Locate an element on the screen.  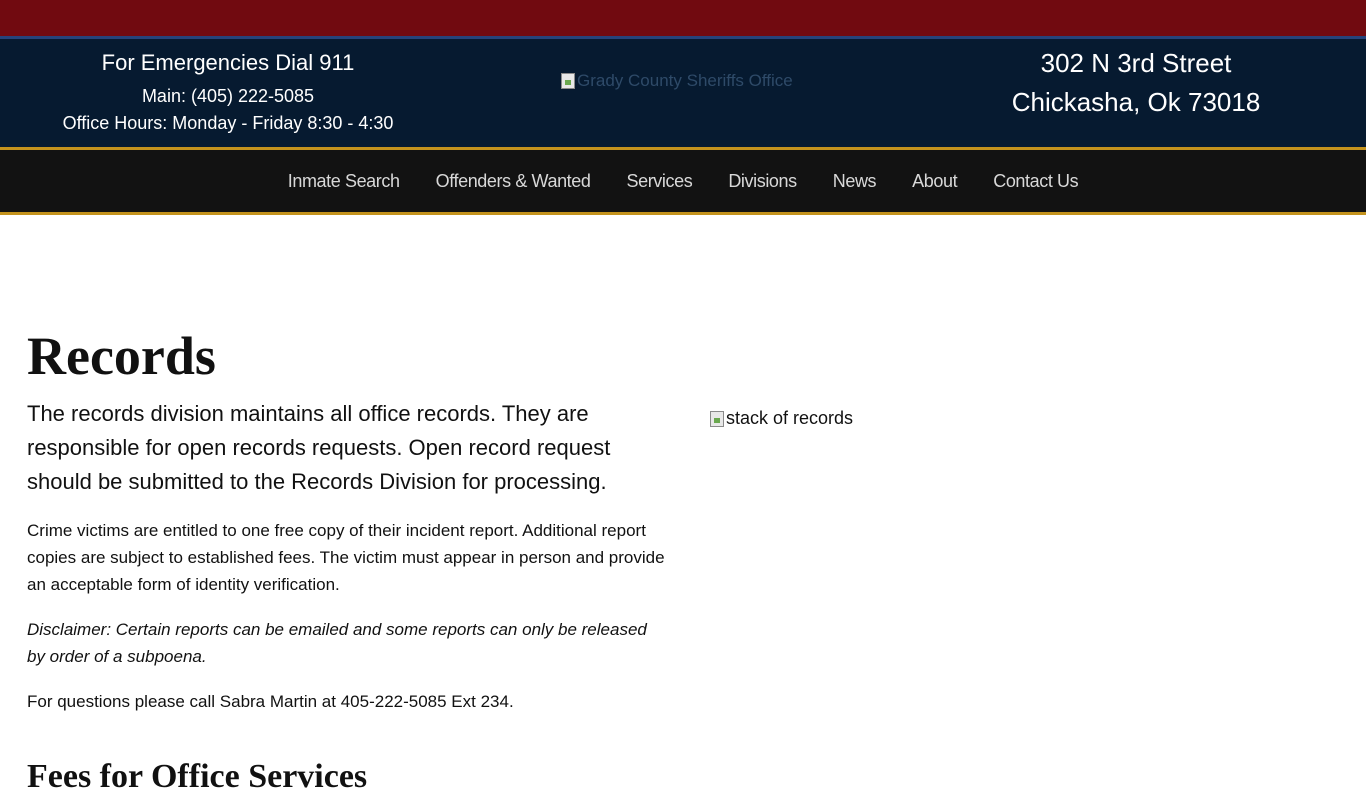
nav-item-about: About is located at coordinates (934, 181).